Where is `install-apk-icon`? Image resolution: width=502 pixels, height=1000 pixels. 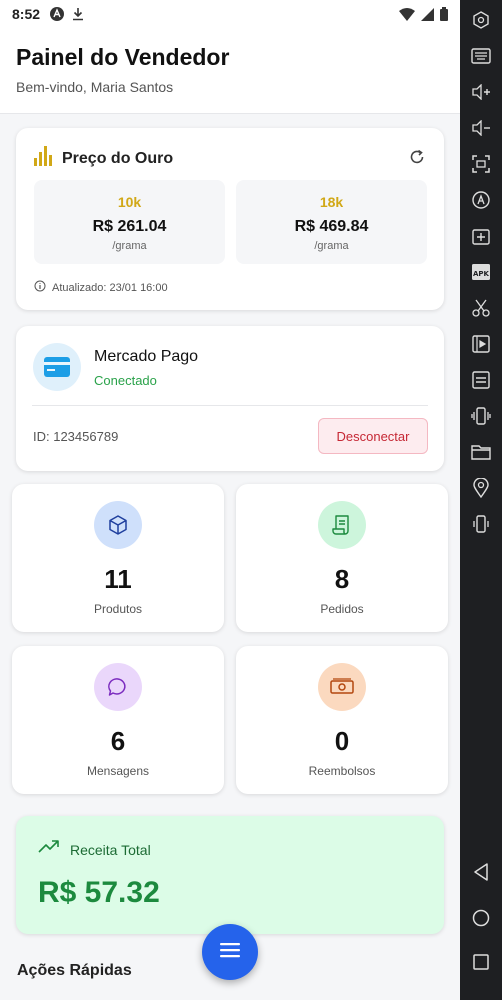
install-apk-icon is located at coordinates (481, 236).